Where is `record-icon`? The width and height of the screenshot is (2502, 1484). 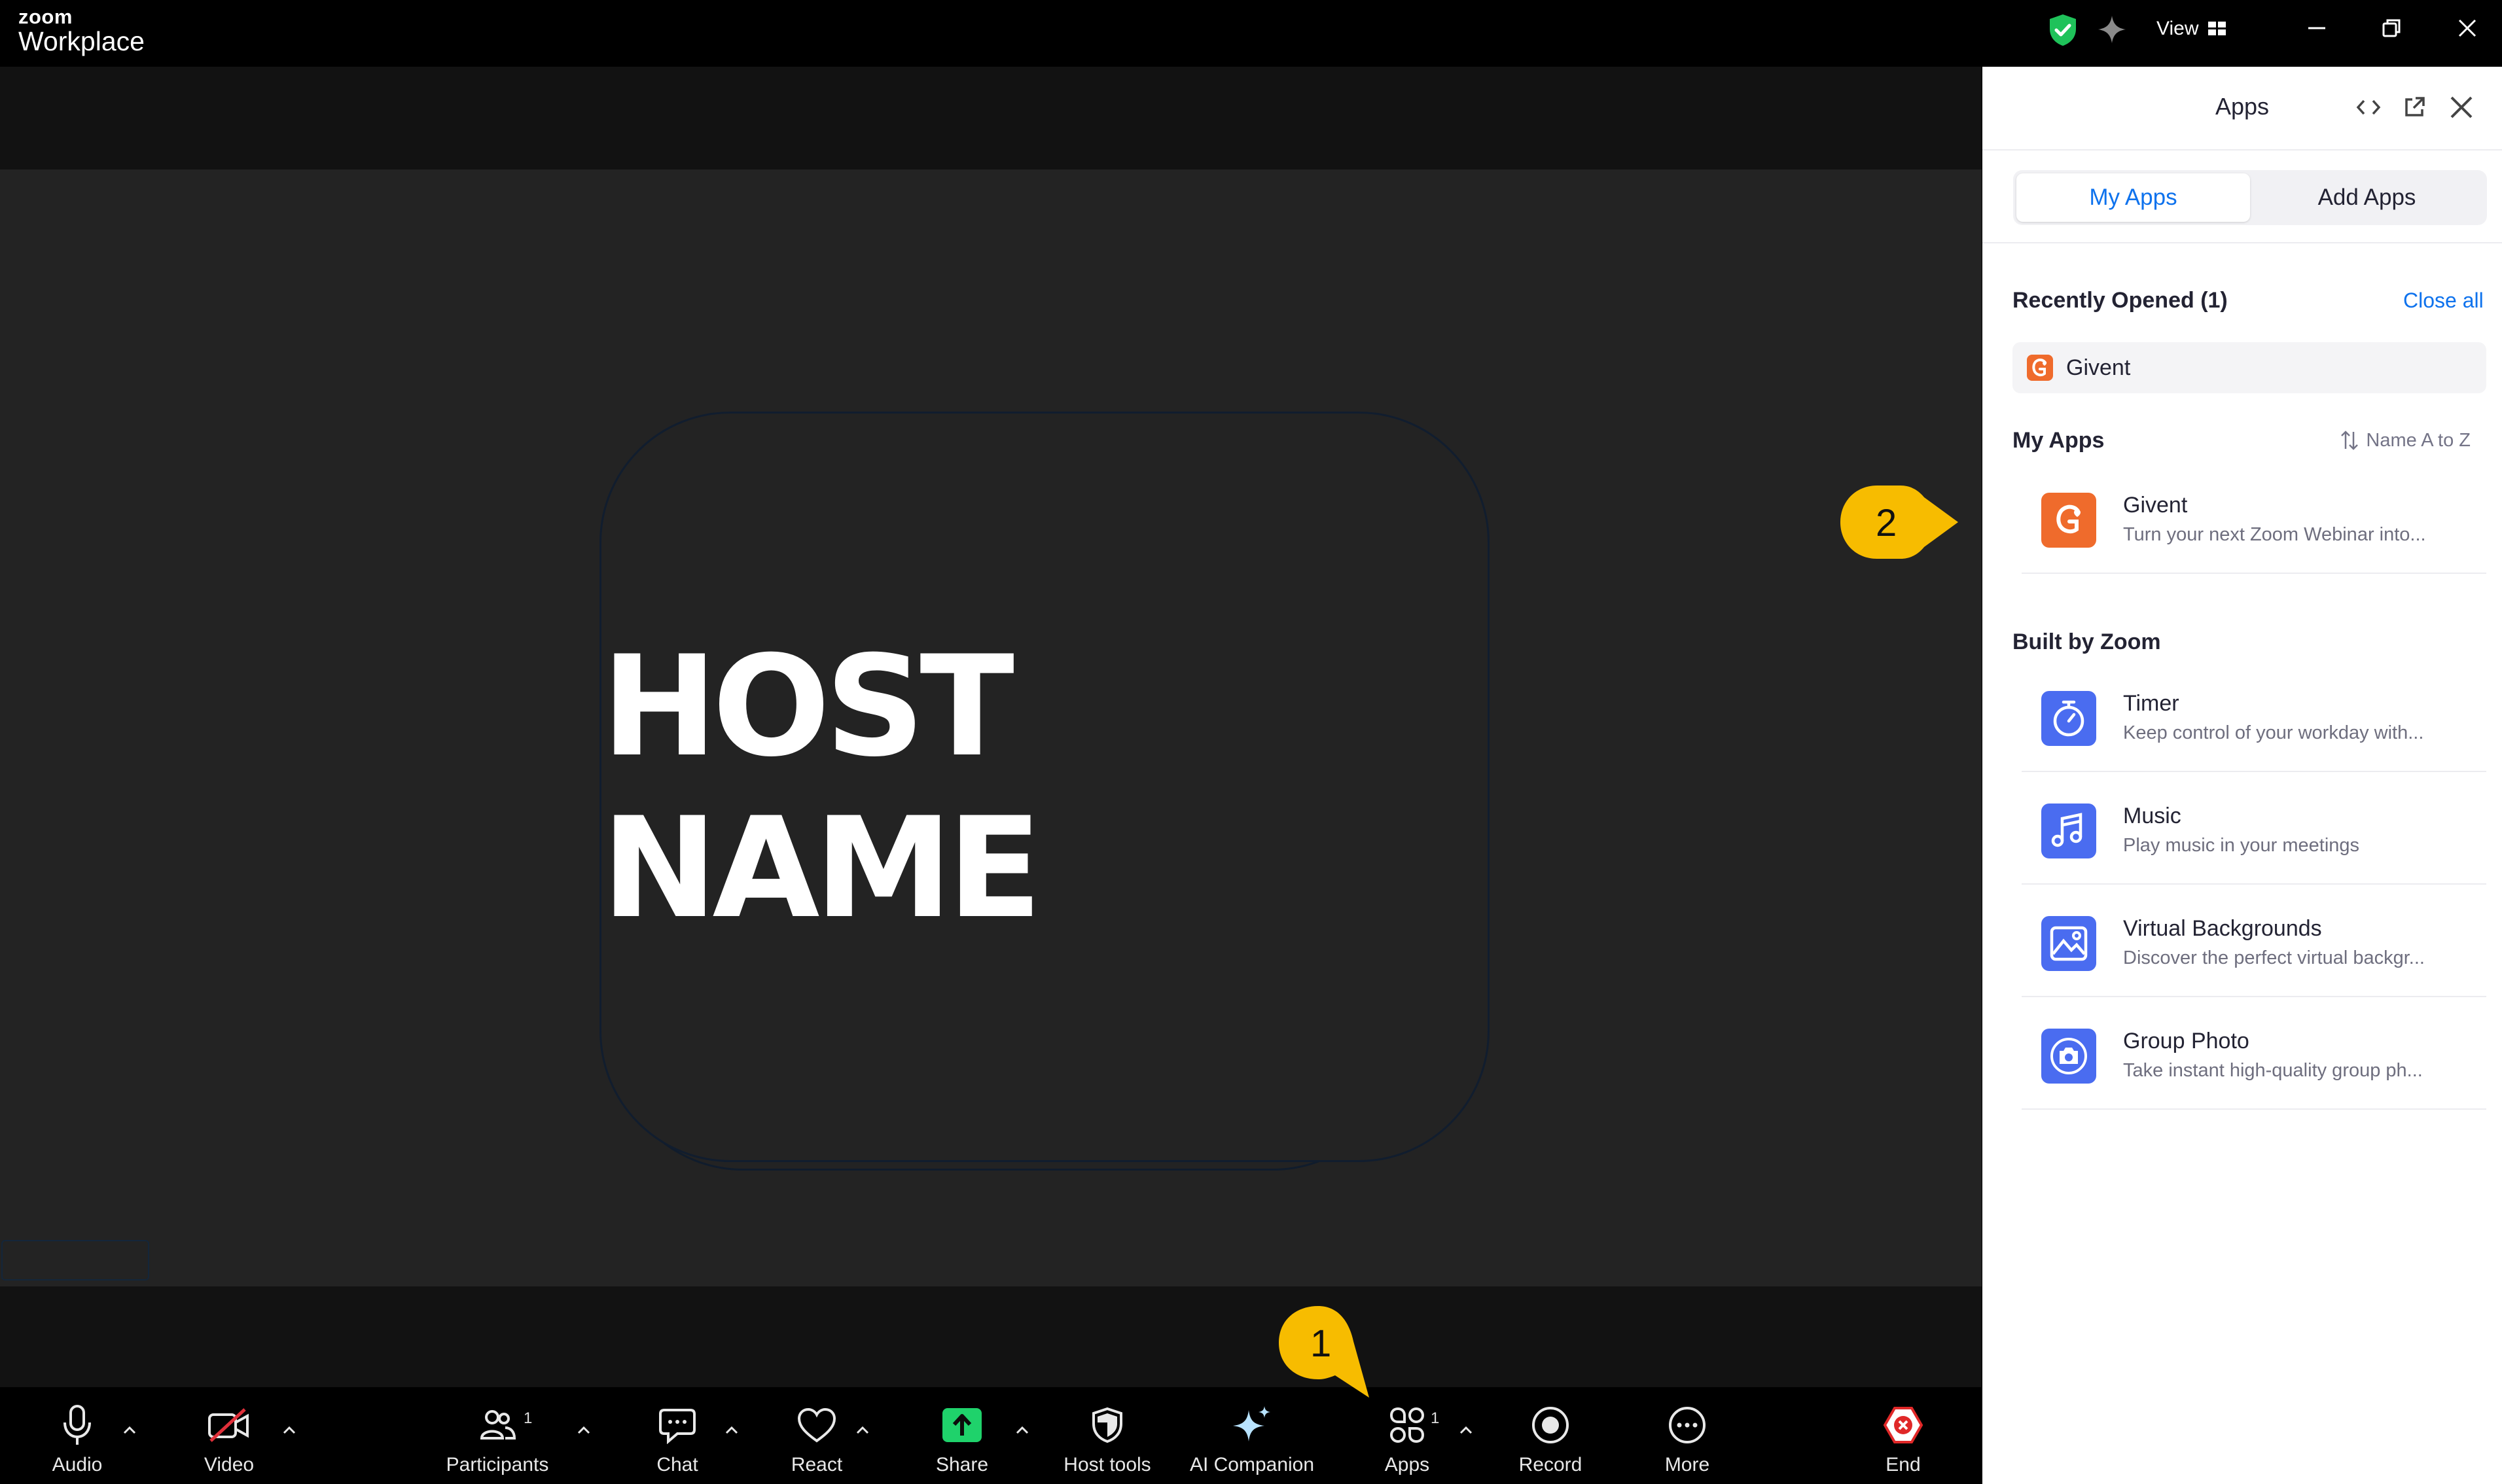 record-icon is located at coordinates (1550, 1426).